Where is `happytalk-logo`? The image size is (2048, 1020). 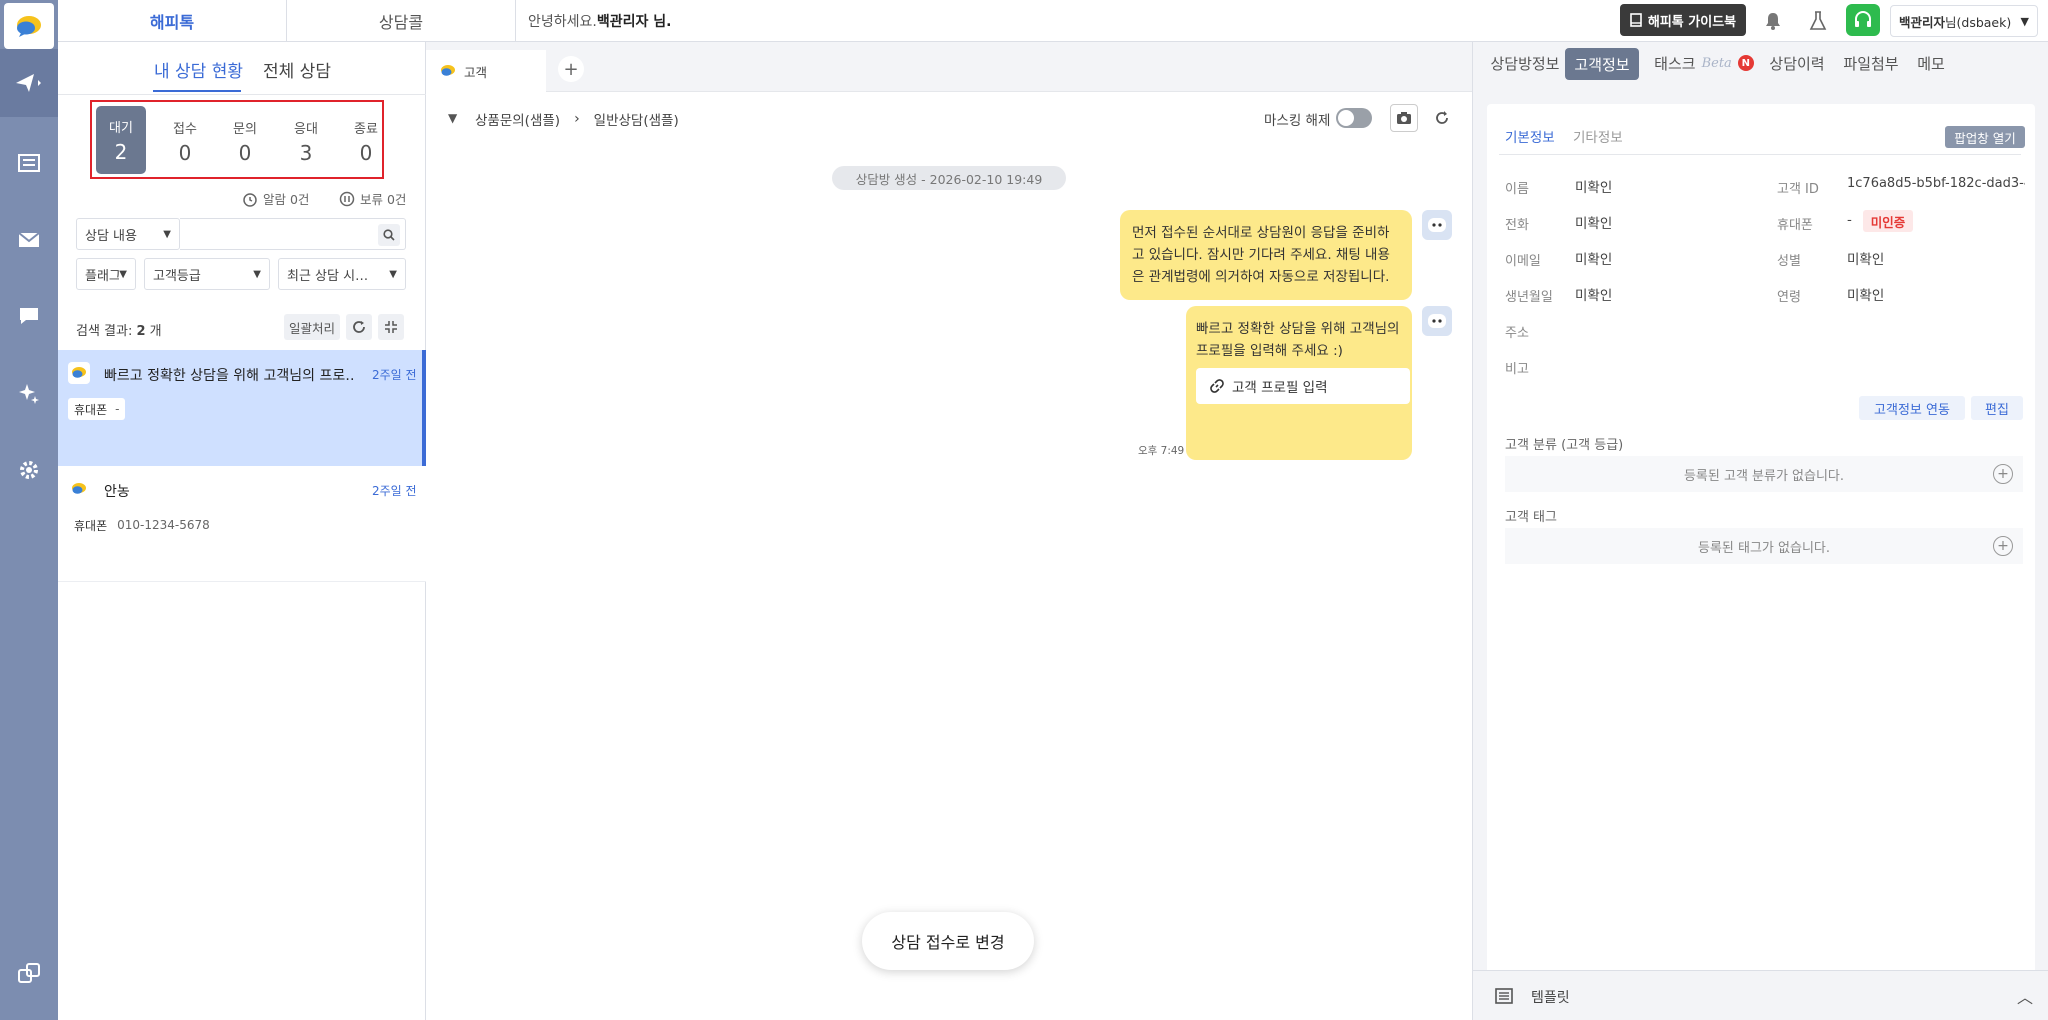
happytalk-logo is located at coordinates (29, 26).